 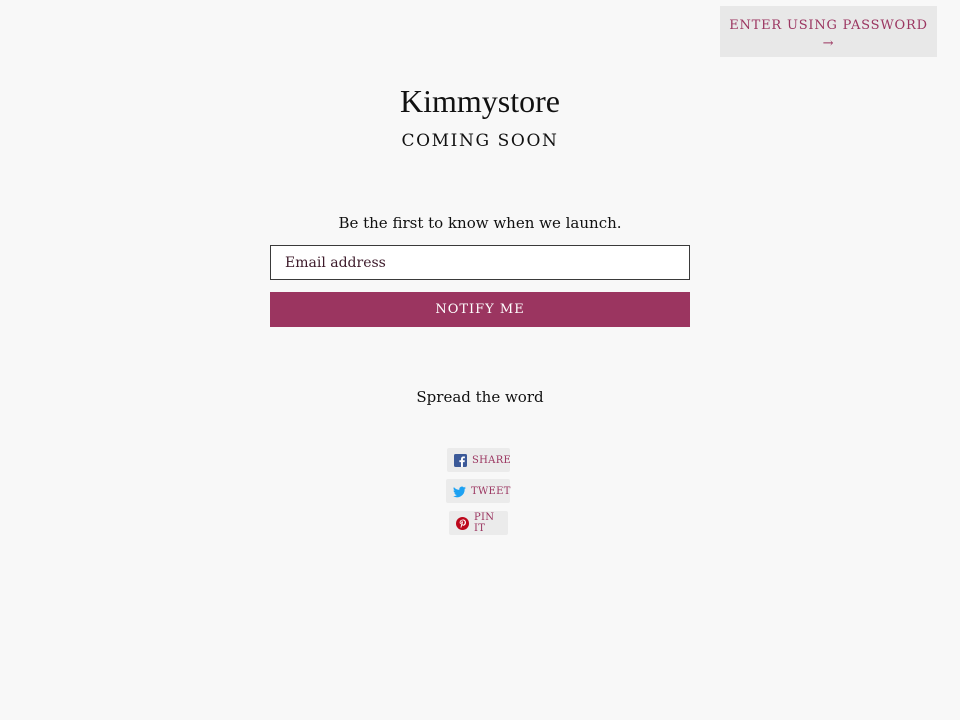 I want to click on pinterest-icon, so click(x=462, y=523).